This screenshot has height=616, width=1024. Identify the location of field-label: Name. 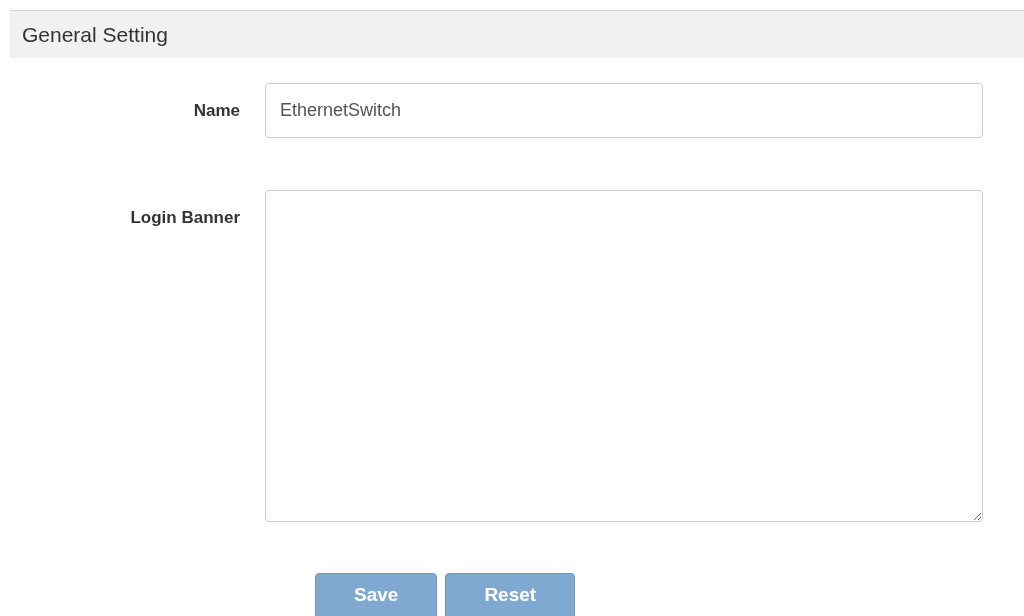
(216, 110).